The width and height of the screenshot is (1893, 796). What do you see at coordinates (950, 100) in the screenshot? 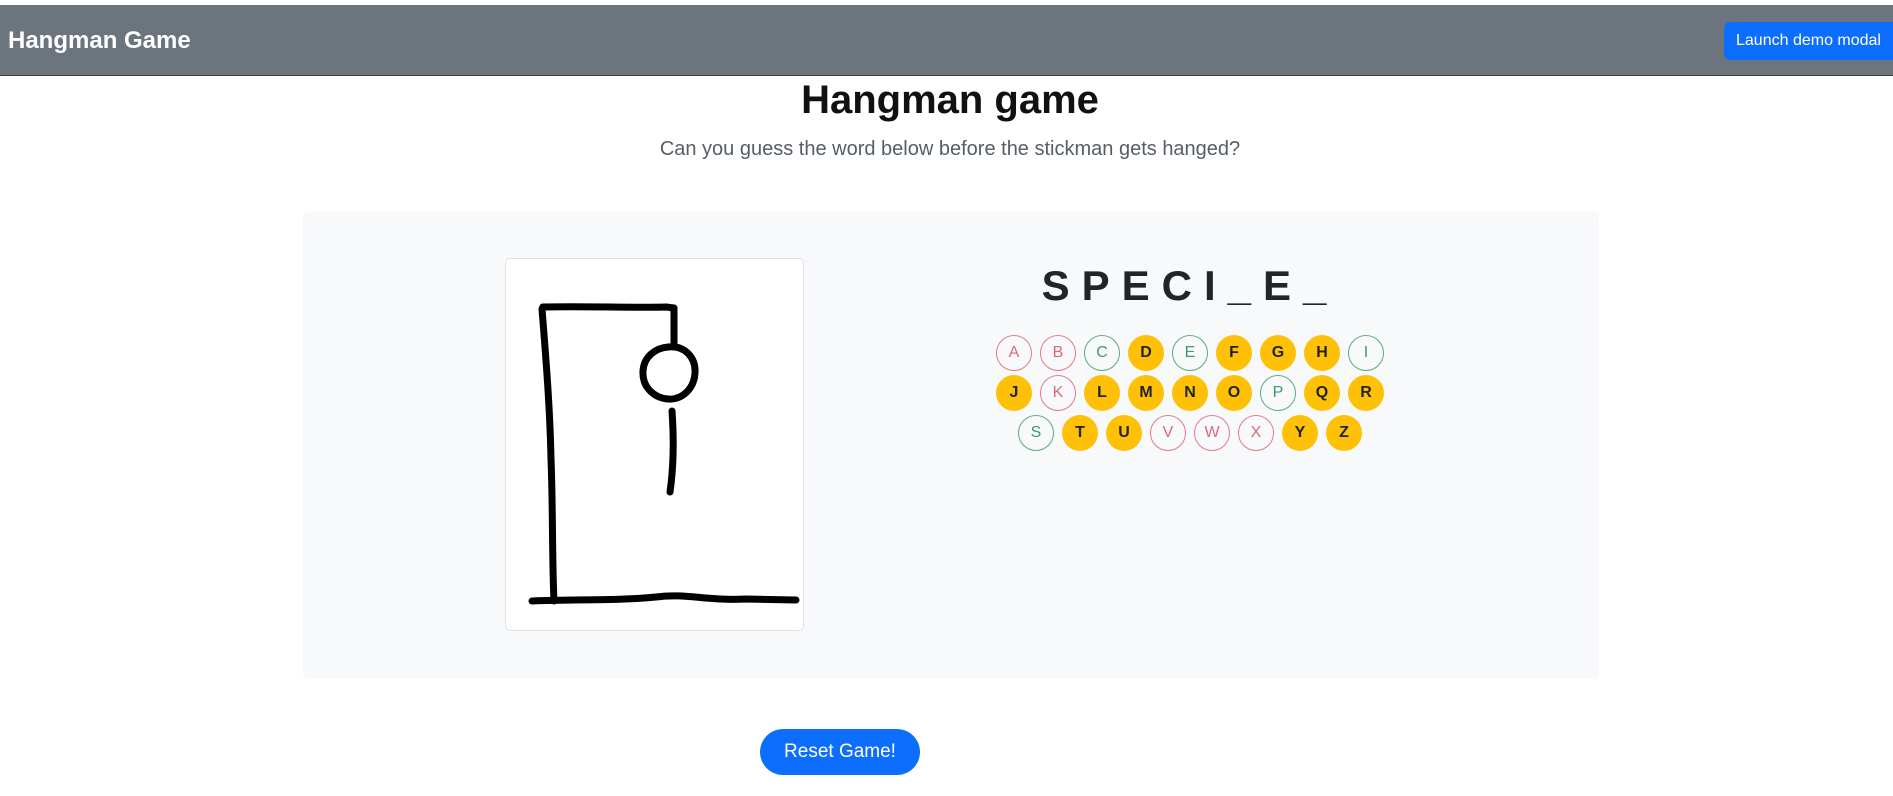
I see `page-title: Hangman game` at bounding box center [950, 100].